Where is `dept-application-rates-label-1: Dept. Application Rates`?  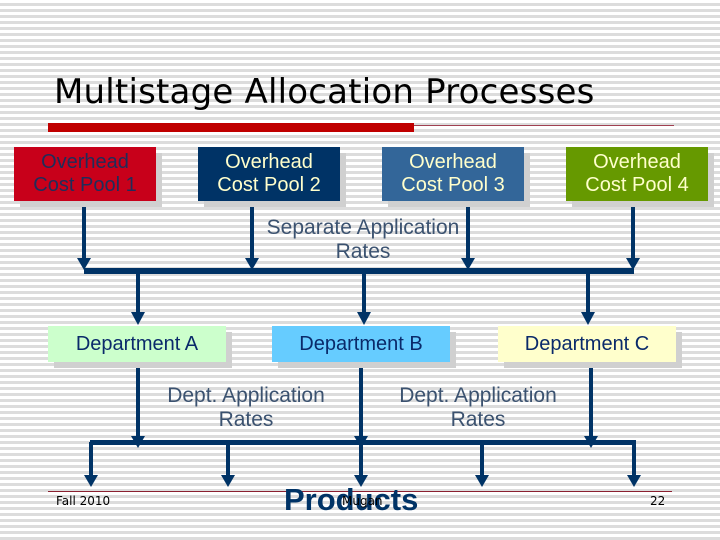 dept-application-rates-label-1: Dept. Application Rates is located at coordinates (246, 408).